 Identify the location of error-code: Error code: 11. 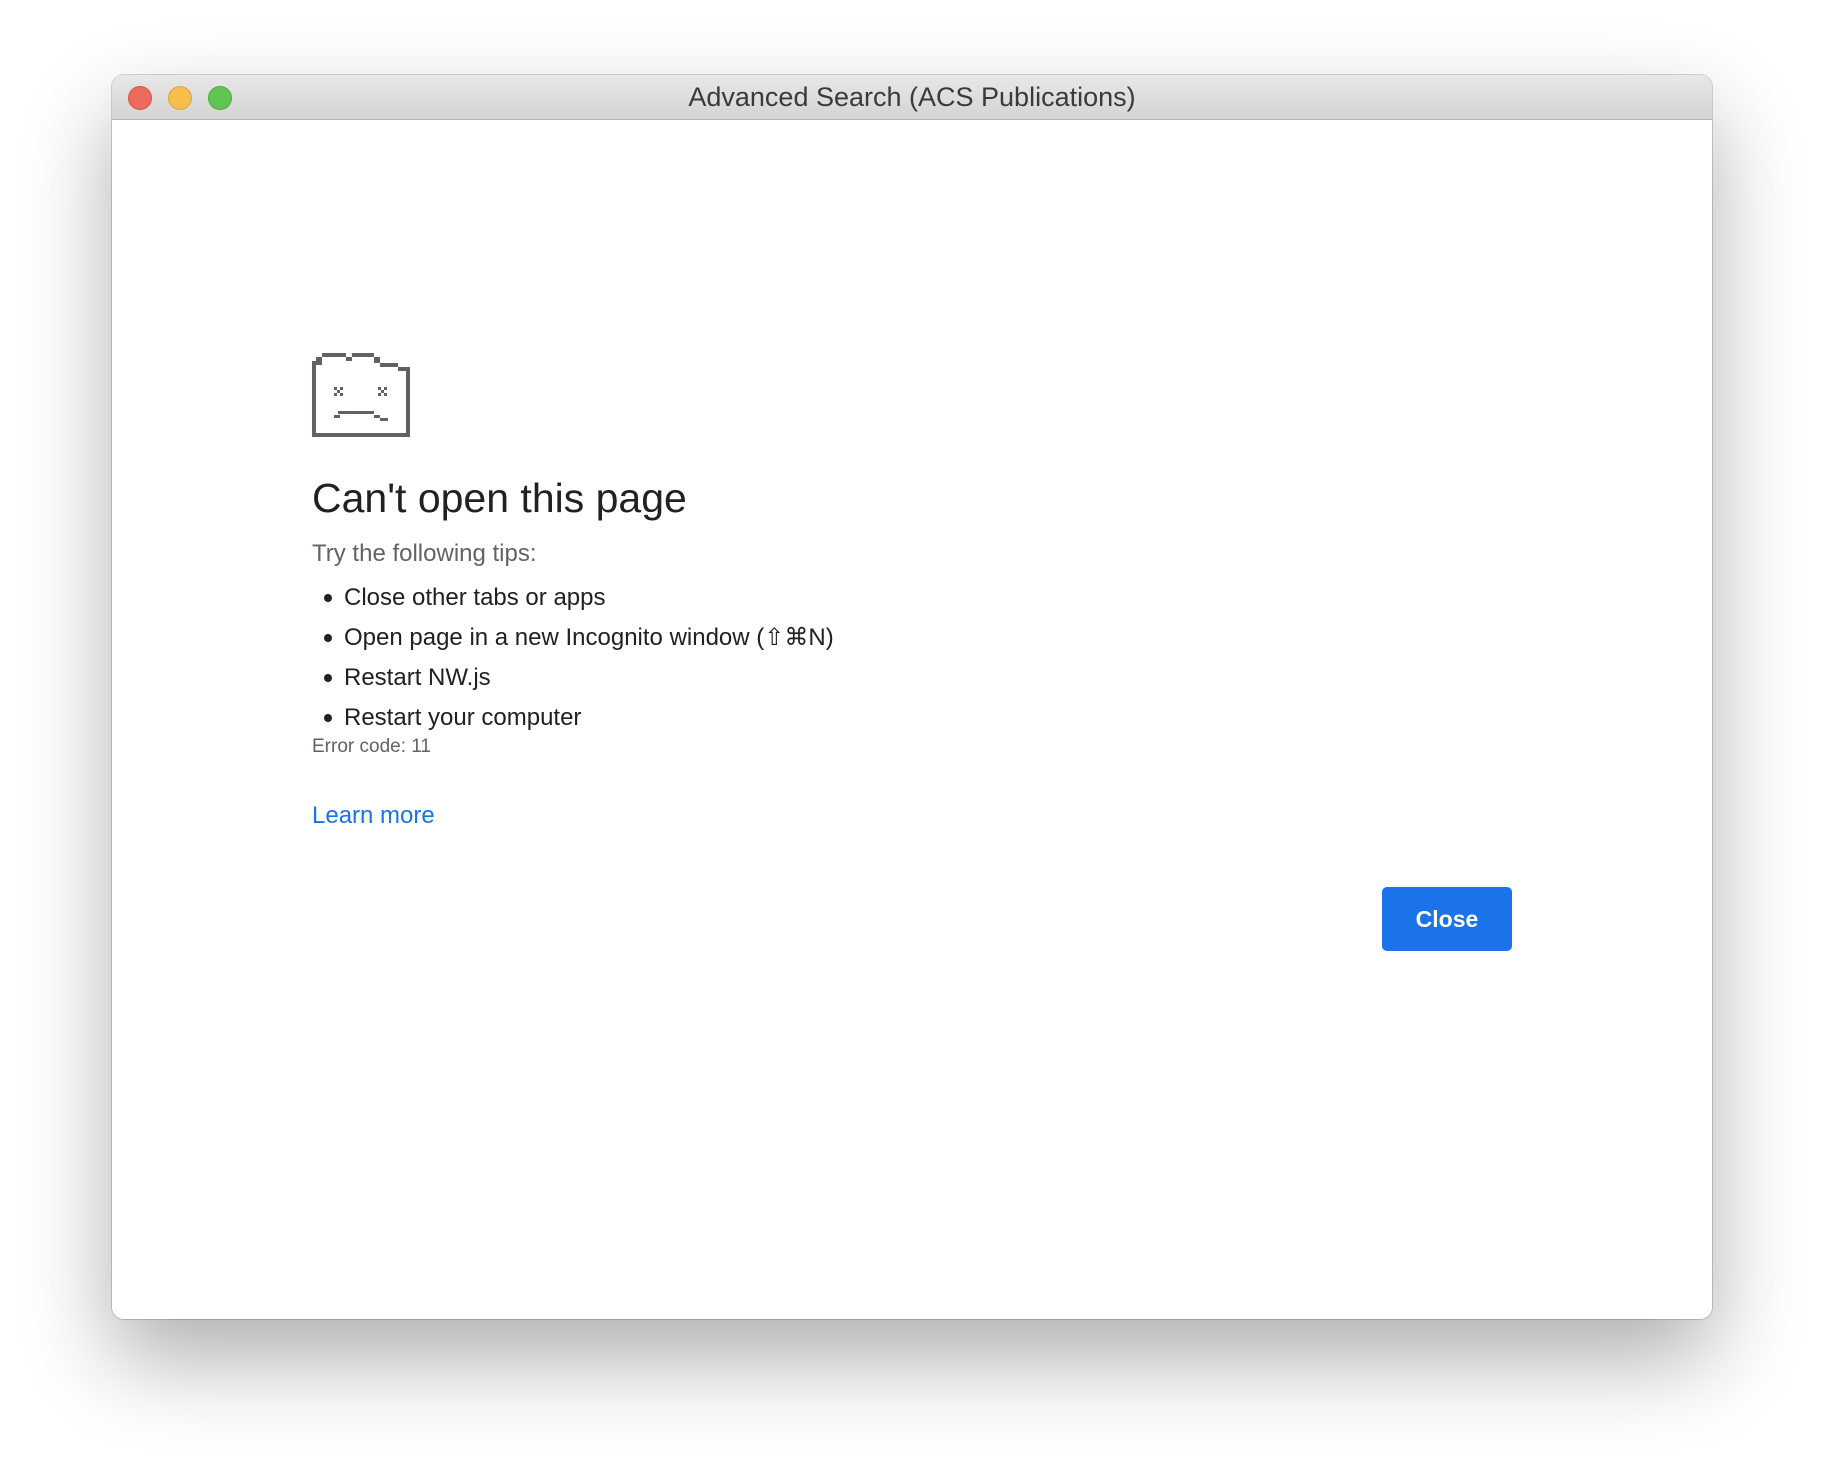
(371, 746).